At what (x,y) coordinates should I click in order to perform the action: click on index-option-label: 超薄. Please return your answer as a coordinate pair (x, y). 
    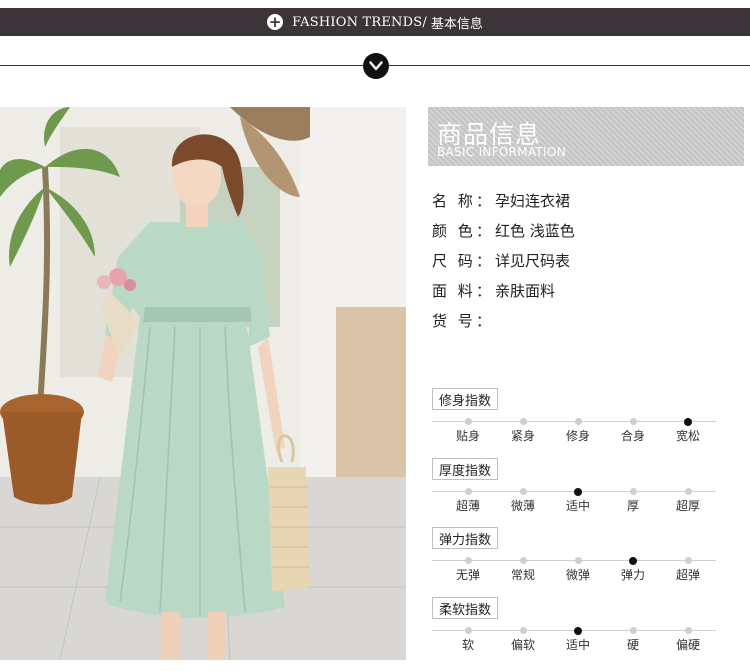
    Looking at the image, I should click on (467, 506).